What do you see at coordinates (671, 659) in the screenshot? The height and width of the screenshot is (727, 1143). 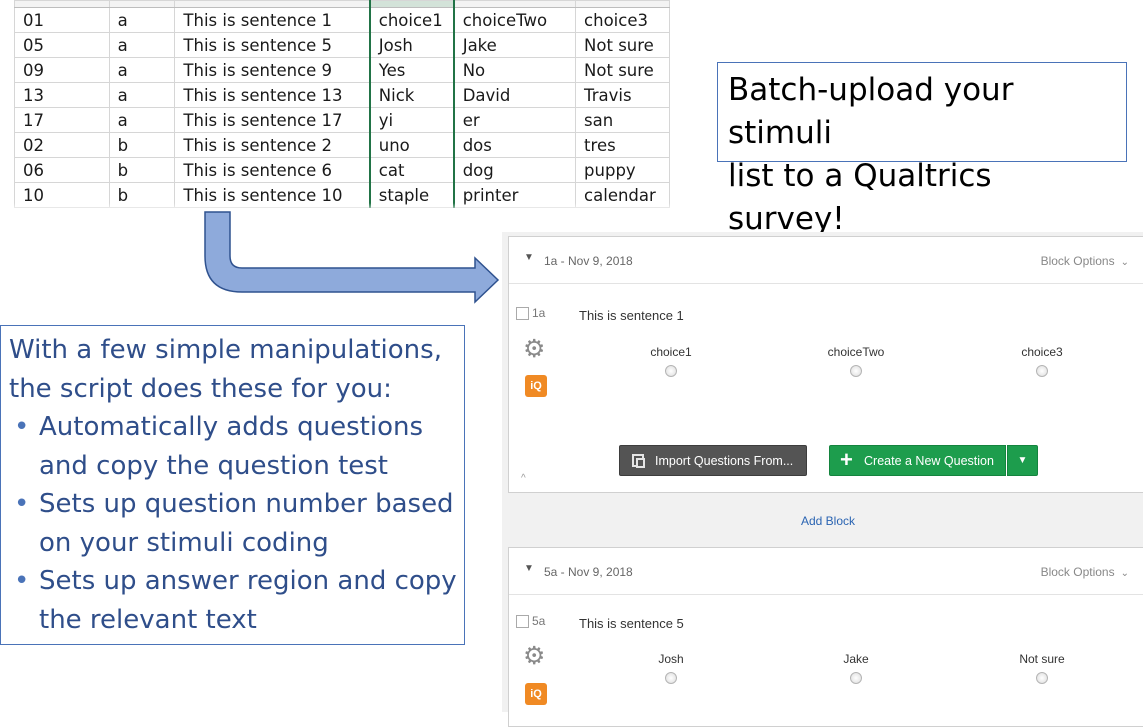 I see `choice-label: Josh` at bounding box center [671, 659].